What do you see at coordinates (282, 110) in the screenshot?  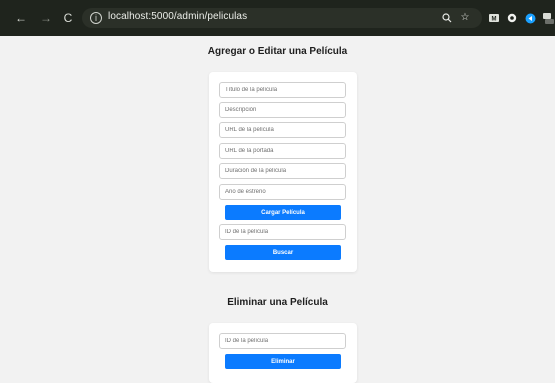 I see `description-input` at bounding box center [282, 110].